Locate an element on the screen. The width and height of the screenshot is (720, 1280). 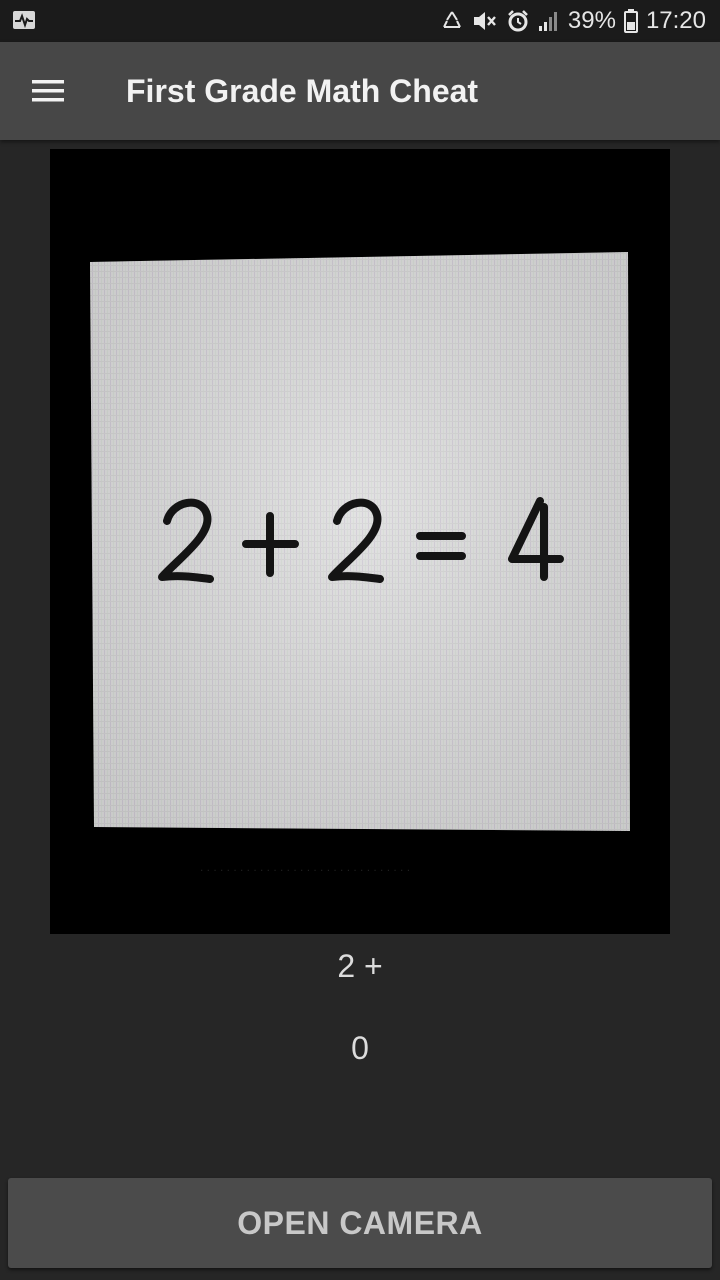
computed-answer: 0 is located at coordinates (360, 1048).